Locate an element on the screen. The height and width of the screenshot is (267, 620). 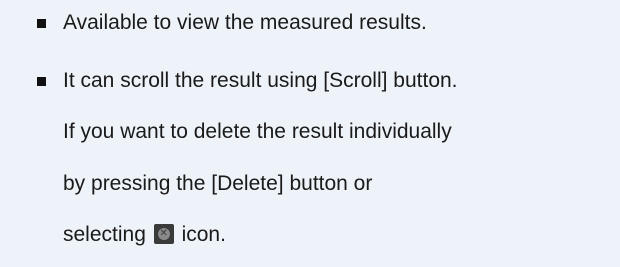
list-item-text: icon. is located at coordinates (203, 234).